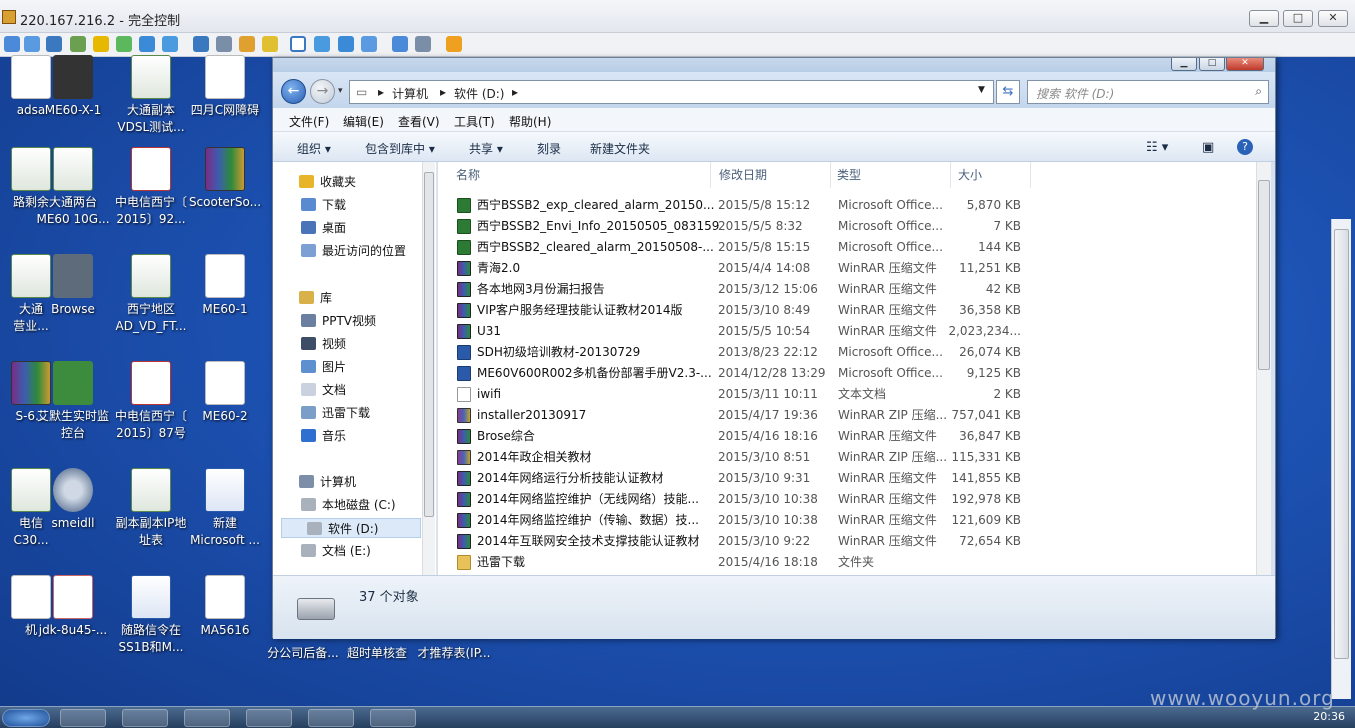  Describe the element at coordinates (73, 286) in the screenshot. I see `desktop-icon: Browse` at that location.